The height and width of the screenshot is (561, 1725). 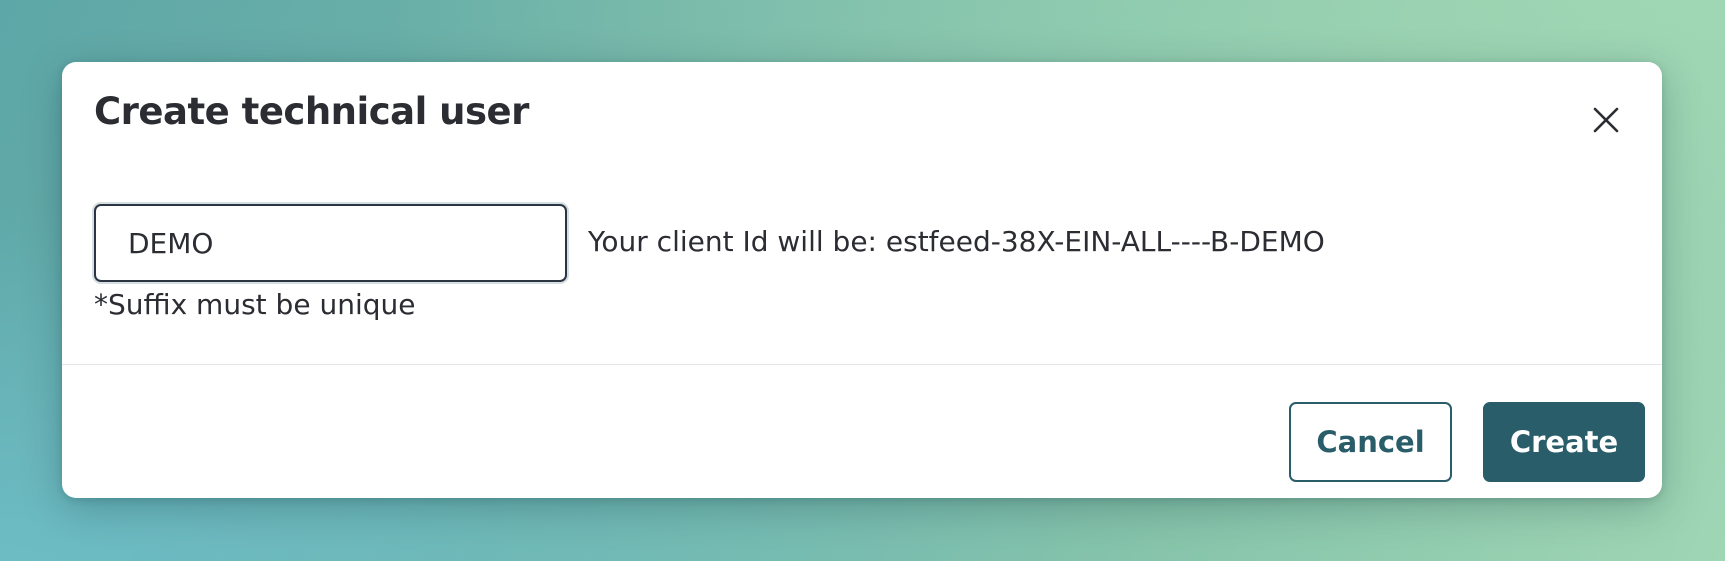 What do you see at coordinates (862, 364) in the screenshot?
I see `footer-divider` at bounding box center [862, 364].